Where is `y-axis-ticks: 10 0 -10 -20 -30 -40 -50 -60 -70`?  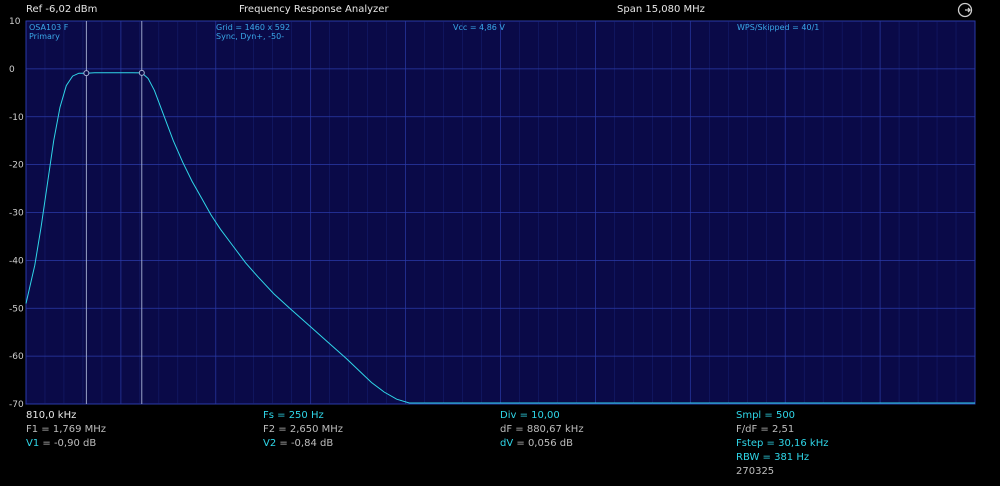 y-axis-ticks: 10 0 -10 -20 -30 -40 -50 -60 -70 is located at coordinates (16, 213).